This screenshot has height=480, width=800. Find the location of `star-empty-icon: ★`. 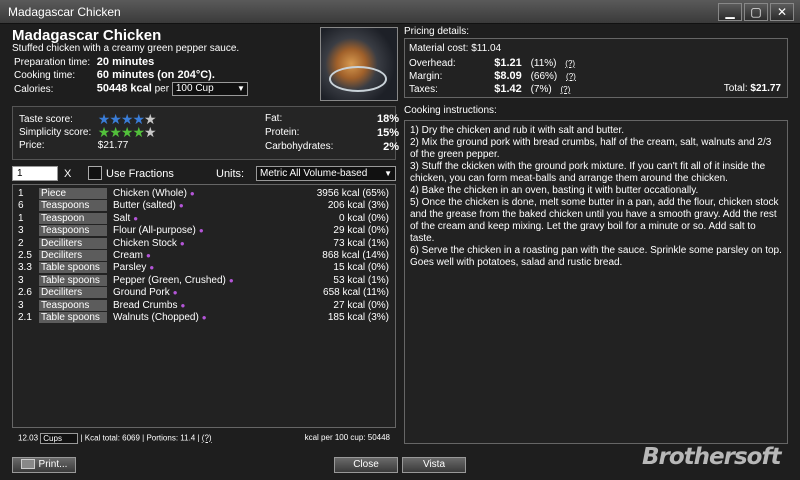

star-empty-icon: ★ is located at coordinates (150, 132).